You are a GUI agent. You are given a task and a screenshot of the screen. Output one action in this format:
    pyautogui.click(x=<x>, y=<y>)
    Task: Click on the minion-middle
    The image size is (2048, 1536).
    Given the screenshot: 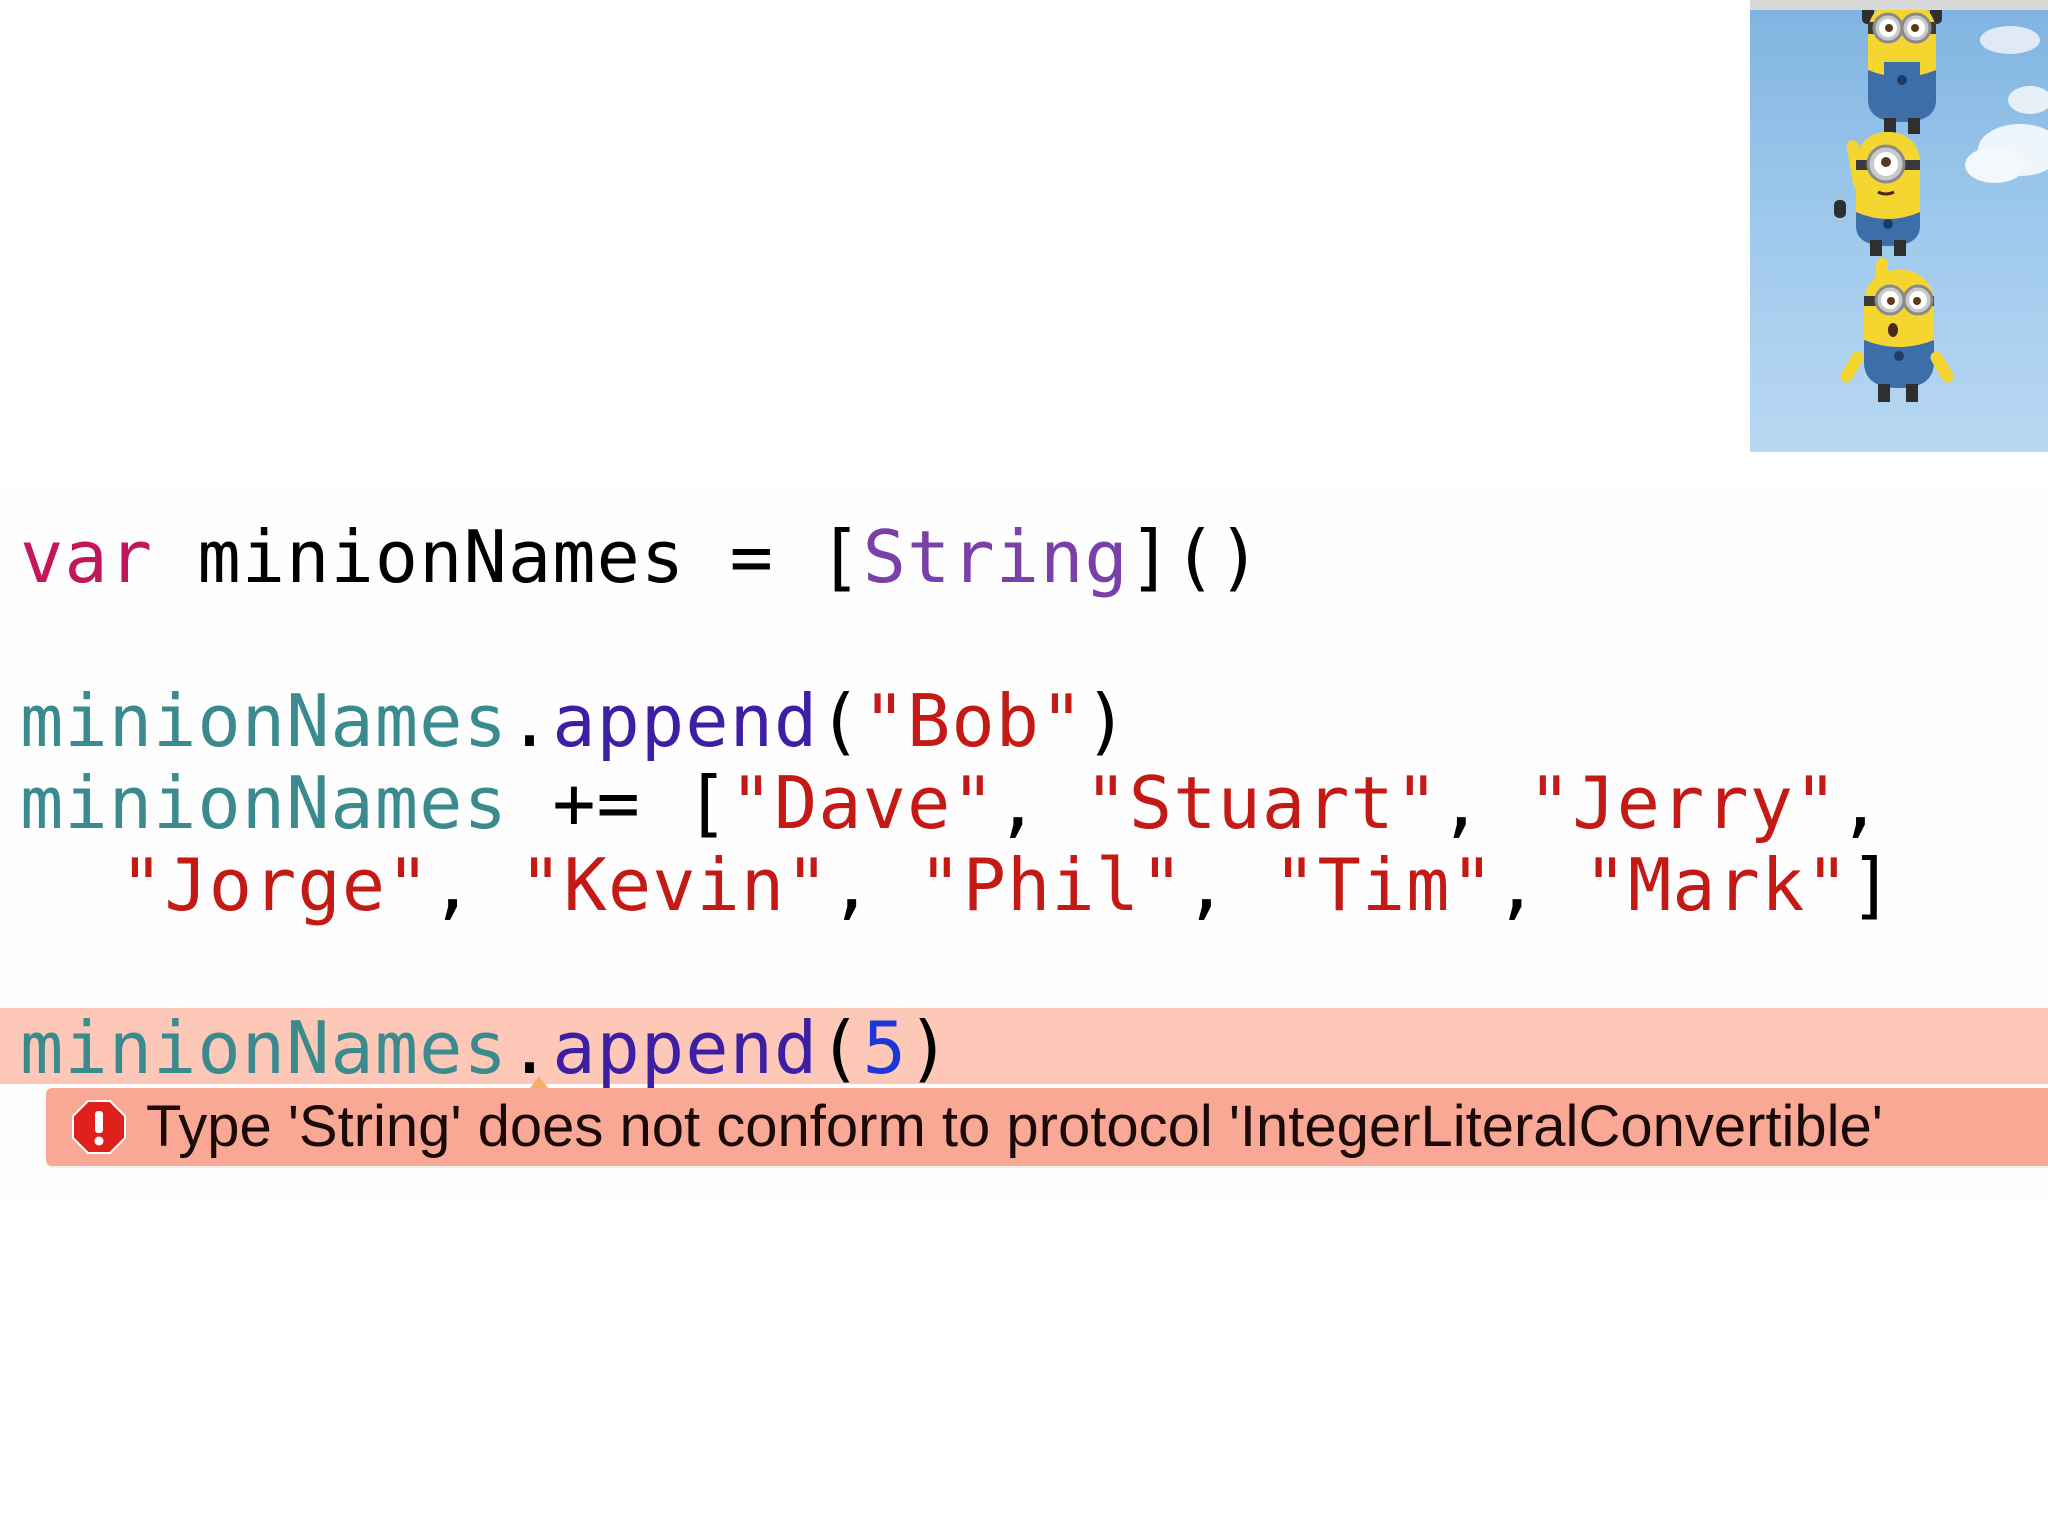 What is the action you would take?
    pyautogui.click(x=1877, y=194)
    